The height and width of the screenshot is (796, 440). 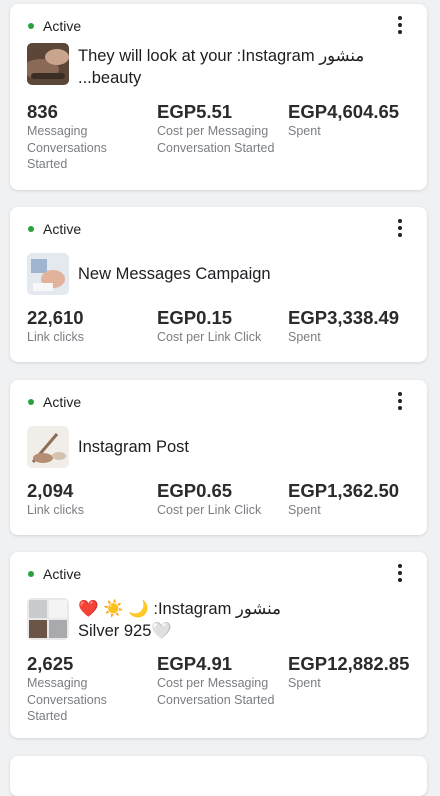 I want to click on metric-spent: EGP12,882.85 Spent, so click(x=349, y=672).